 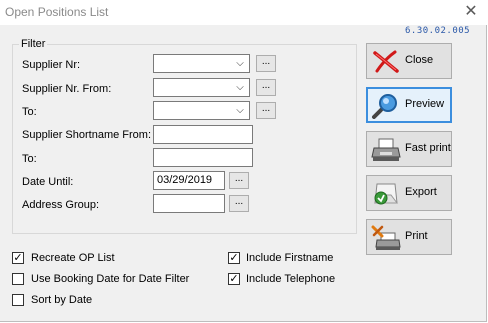 I want to click on close-window-icon: ✕, so click(x=471, y=12).